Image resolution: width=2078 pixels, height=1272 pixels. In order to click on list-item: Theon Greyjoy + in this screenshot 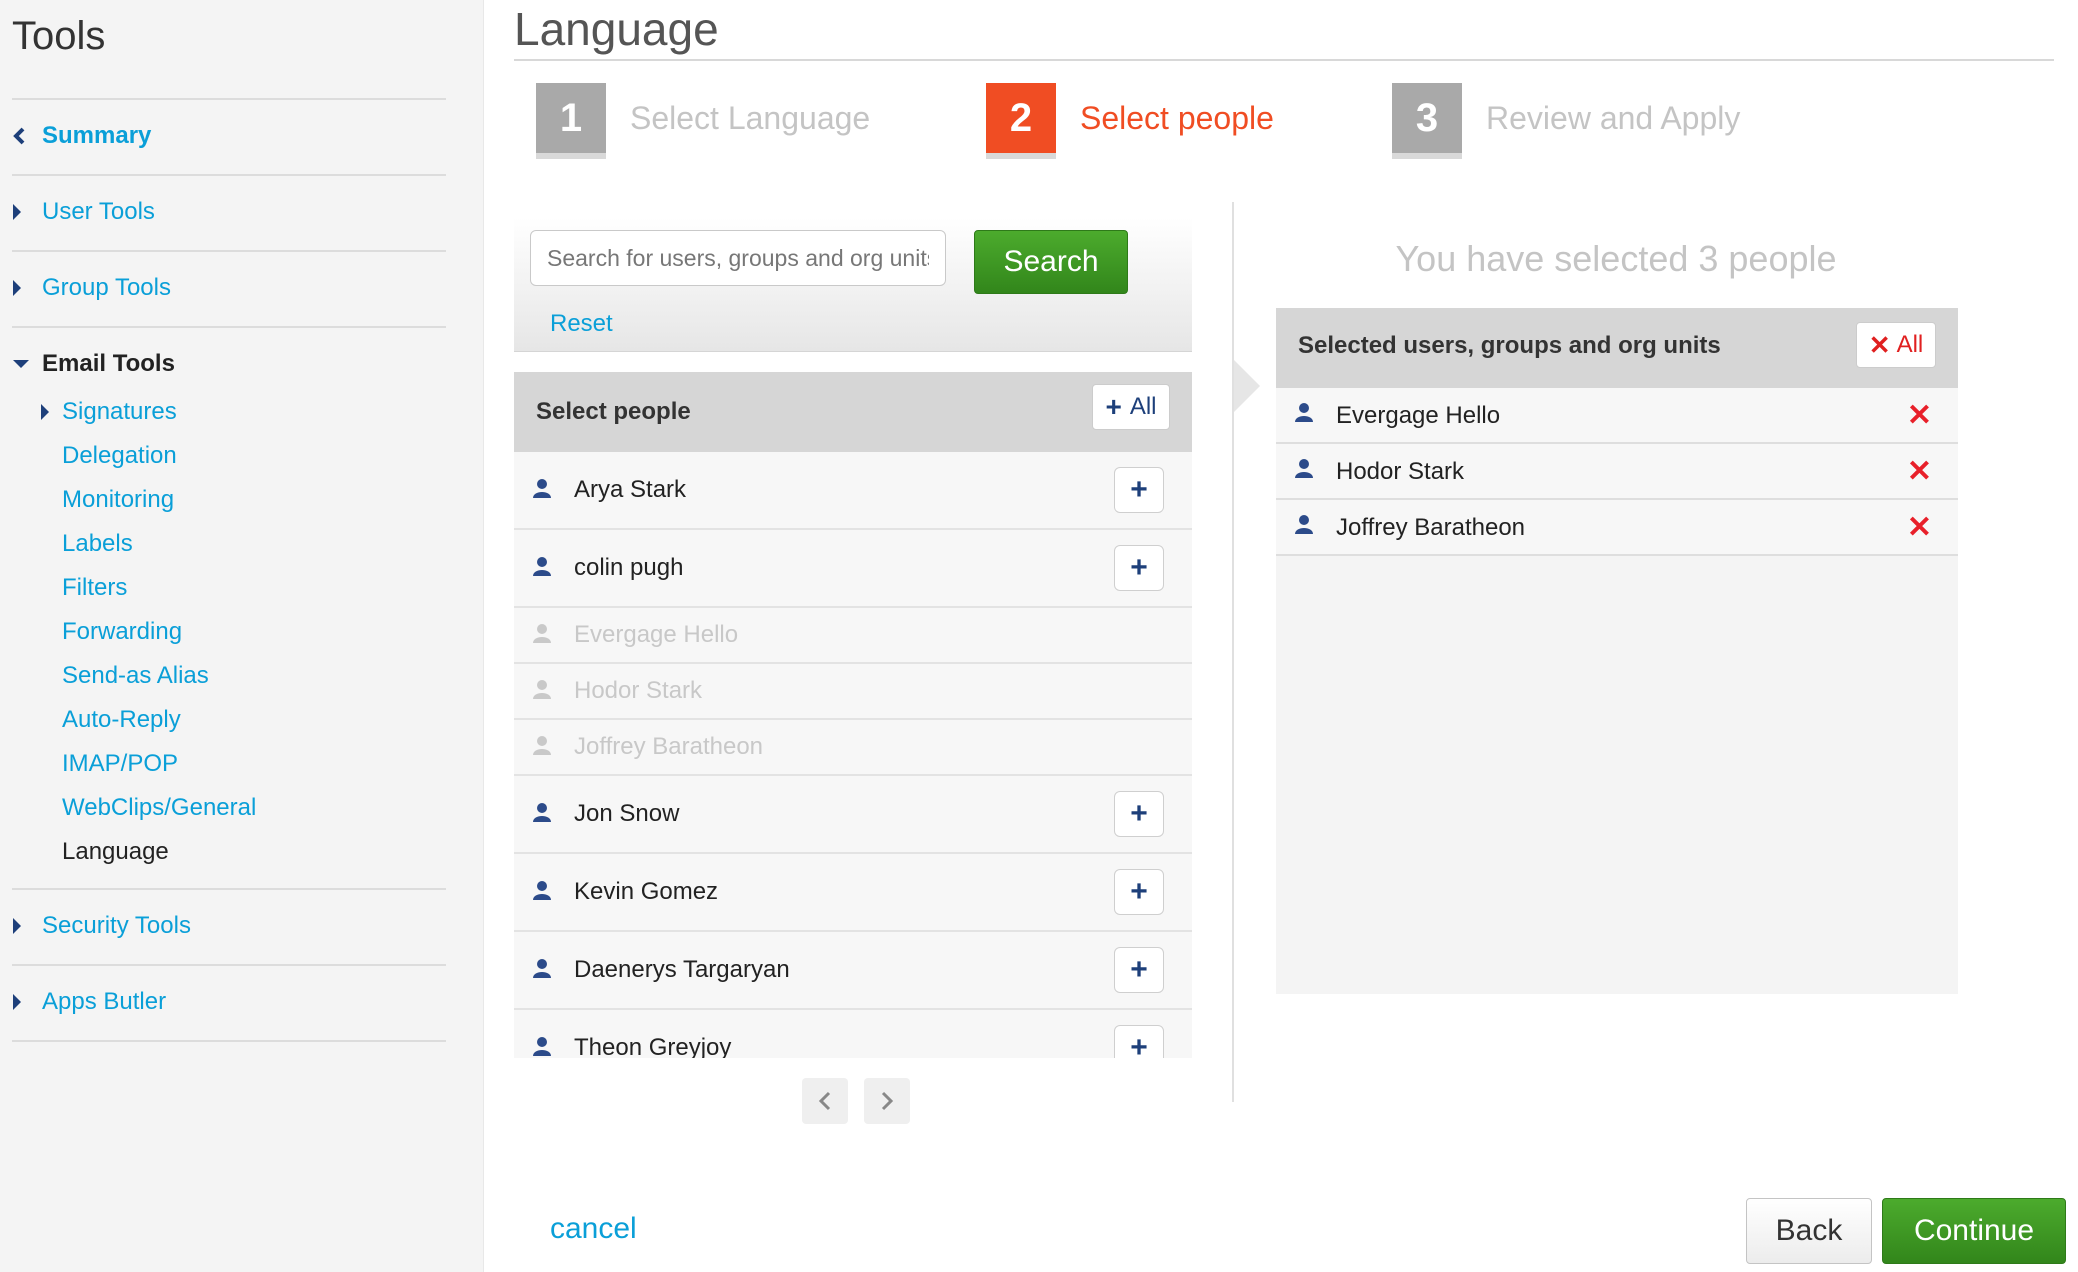, I will do `click(853, 1034)`.